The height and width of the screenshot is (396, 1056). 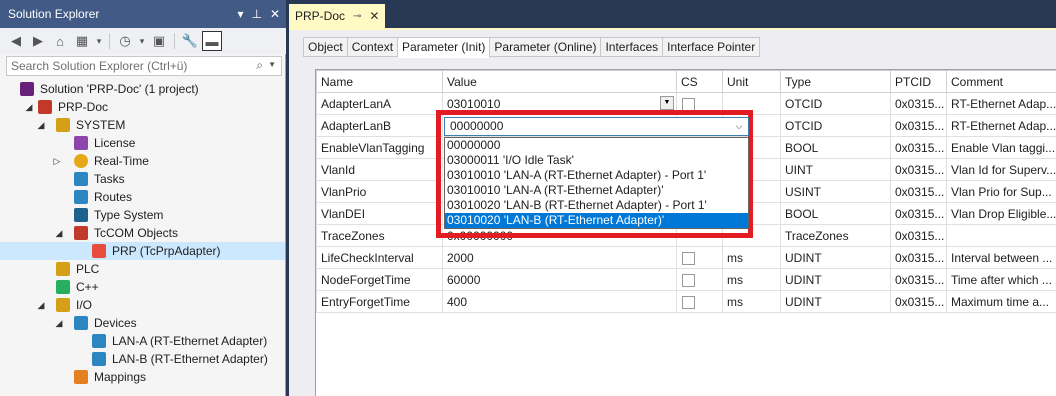 What do you see at coordinates (596, 160) in the screenshot?
I see `dropdown-option: 03000011 'I/O Idle Task'` at bounding box center [596, 160].